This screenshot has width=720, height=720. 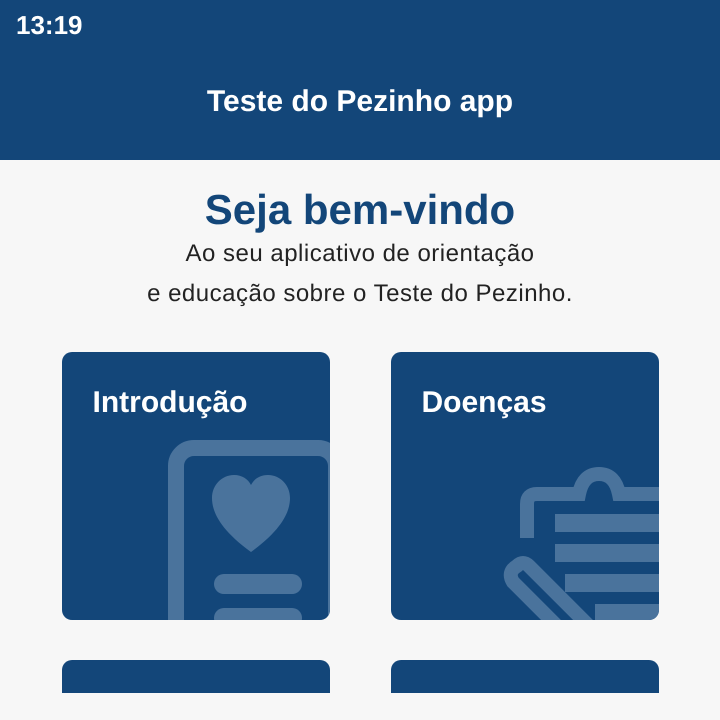 I want to click on status-time: 13:19, so click(x=49, y=25).